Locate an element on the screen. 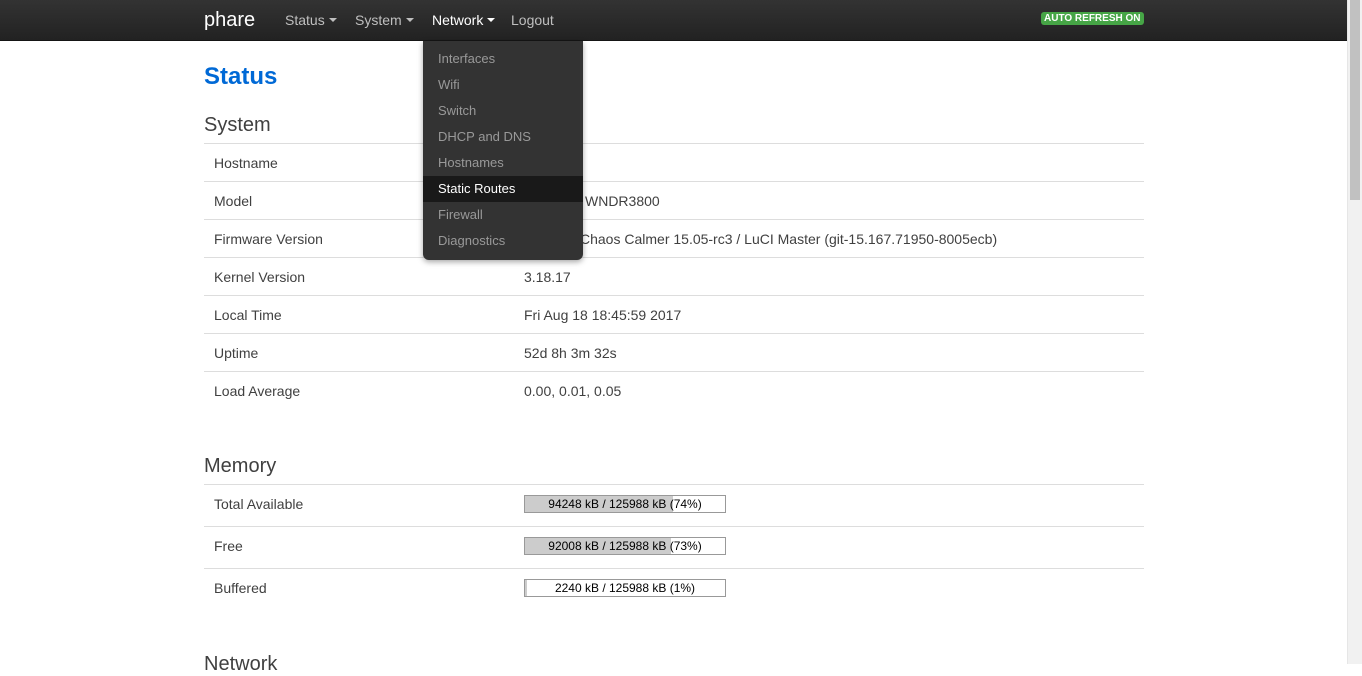 This screenshot has height=676, width=1362. nav-logout-label: Logout is located at coordinates (532, 20).